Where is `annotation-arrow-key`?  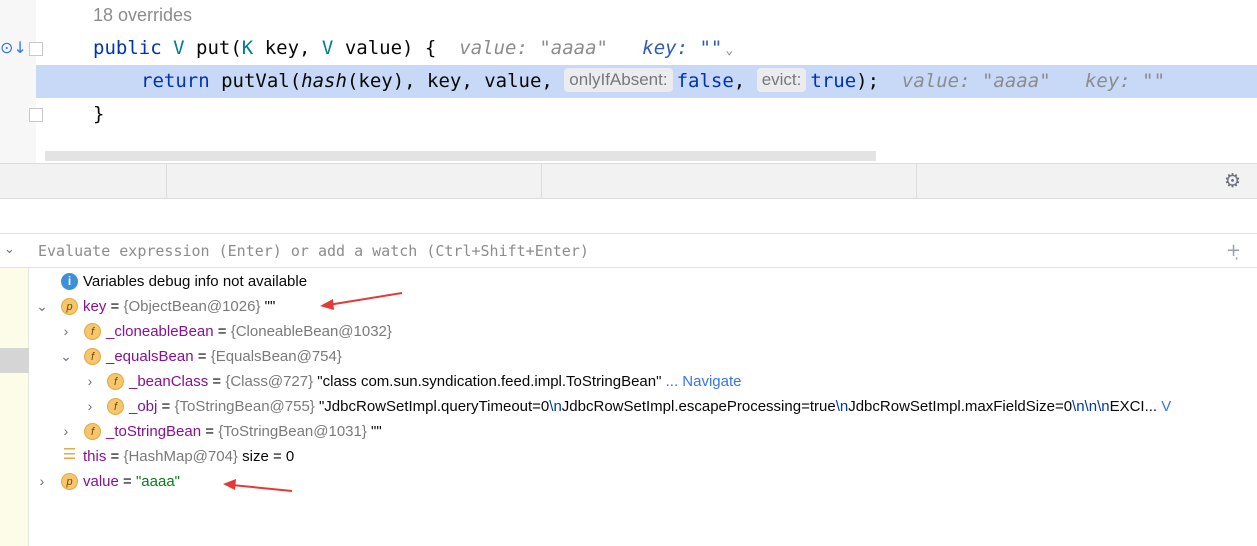 annotation-arrow-key is located at coordinates (361, 301).